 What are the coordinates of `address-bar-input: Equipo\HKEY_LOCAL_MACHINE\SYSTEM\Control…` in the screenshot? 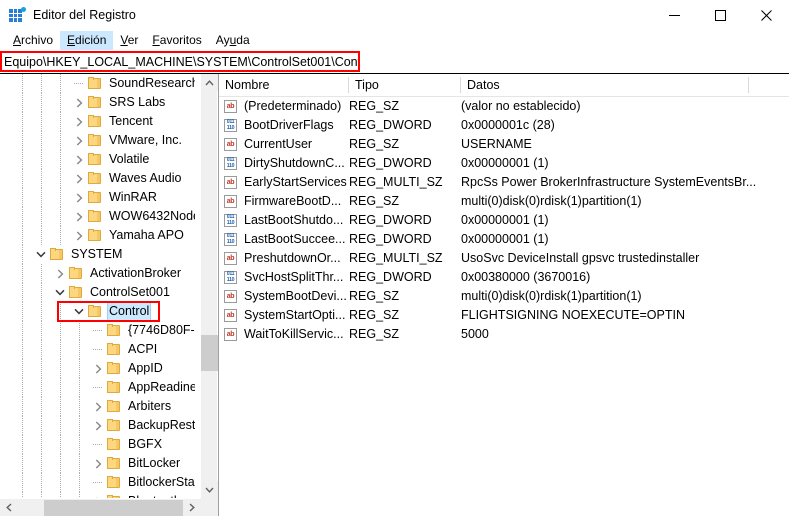 It's located at (180, 62).